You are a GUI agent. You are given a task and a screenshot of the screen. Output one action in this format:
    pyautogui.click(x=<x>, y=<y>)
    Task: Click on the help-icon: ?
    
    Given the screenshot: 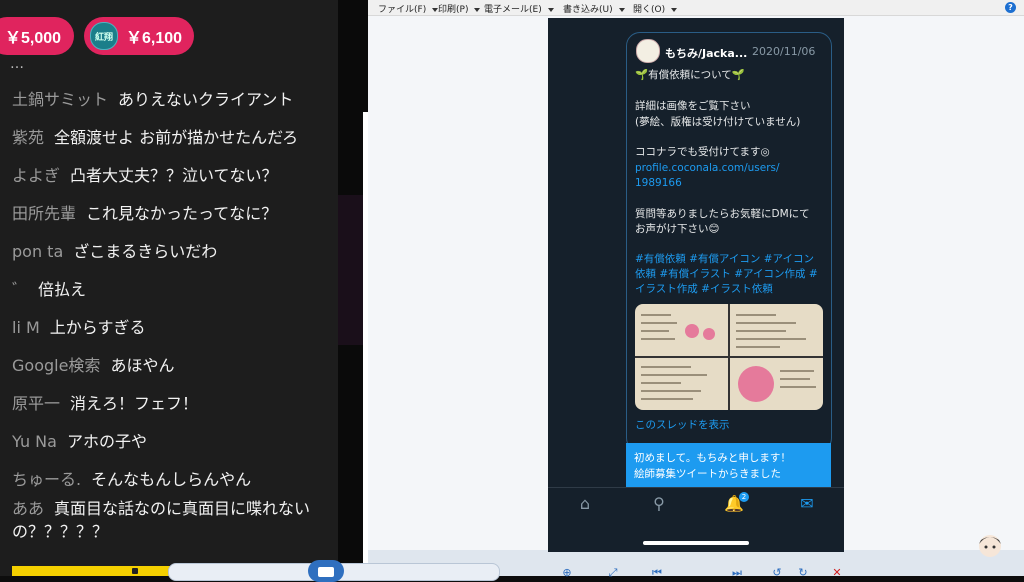 What is the action you would take?
    pyautogui.click(x=1010, y=7)
    